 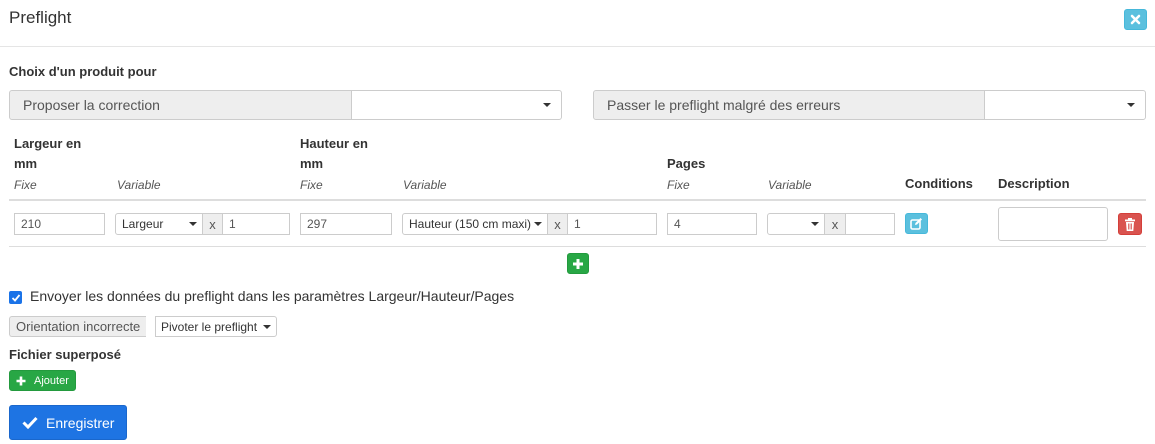 I want to click on pass-preflight-text: Passer le preflight malgré des erreurs, so click(x=724, y=105).